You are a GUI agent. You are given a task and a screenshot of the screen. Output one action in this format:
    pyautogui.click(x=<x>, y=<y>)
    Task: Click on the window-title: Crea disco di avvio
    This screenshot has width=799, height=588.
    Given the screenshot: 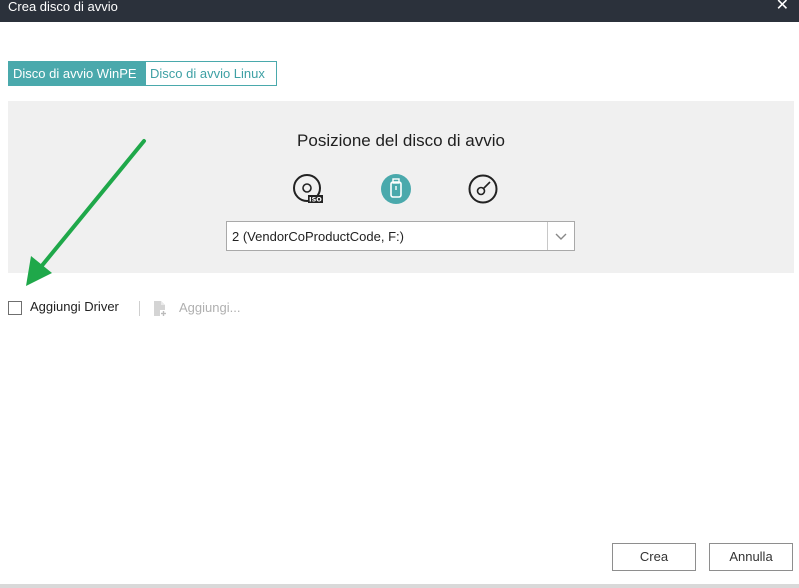 What is the action you would take?
    pyautogui.click(x=63, y=7)
    